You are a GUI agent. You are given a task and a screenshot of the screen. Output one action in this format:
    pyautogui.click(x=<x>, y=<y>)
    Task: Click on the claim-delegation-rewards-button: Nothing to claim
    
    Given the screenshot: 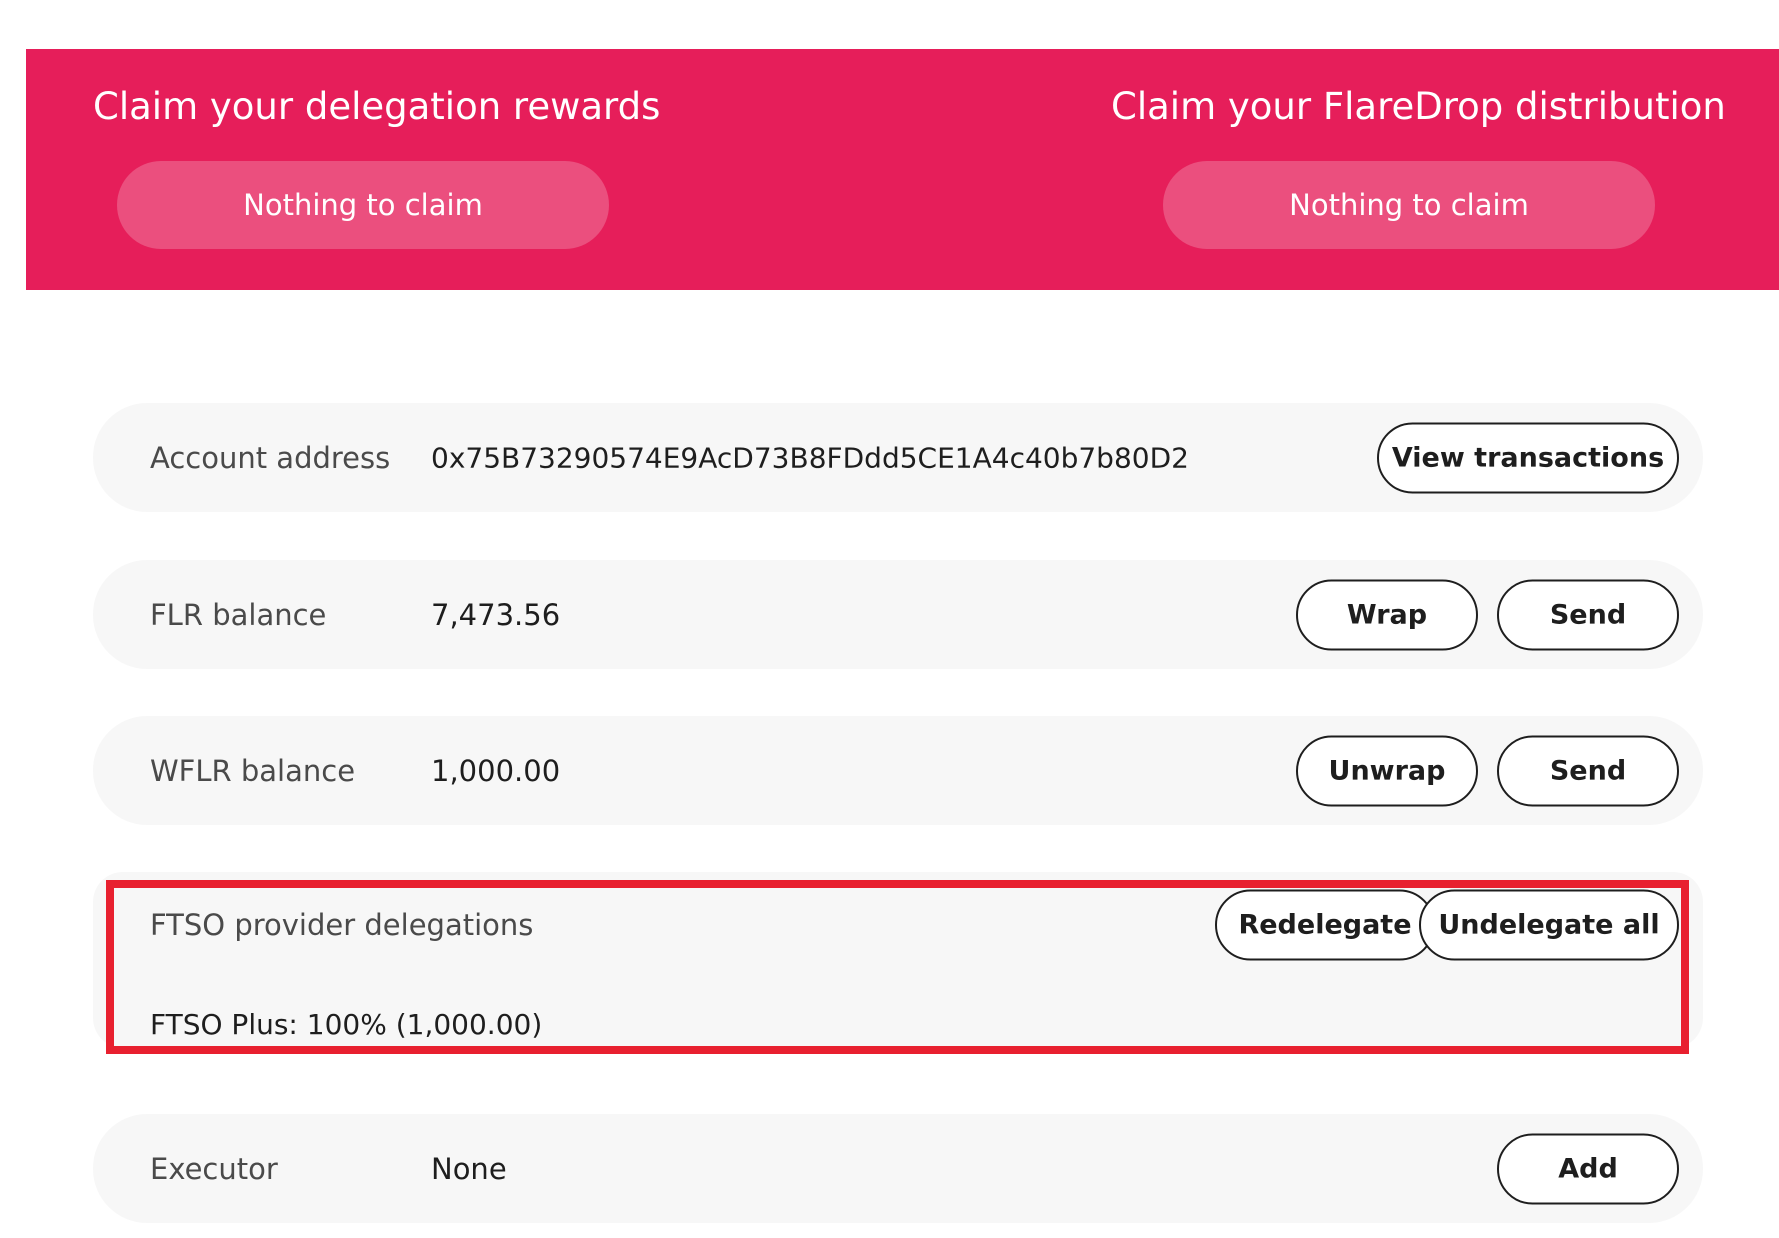 What is the action you would take?
    pyautogui.click(x=363, y=205)
    